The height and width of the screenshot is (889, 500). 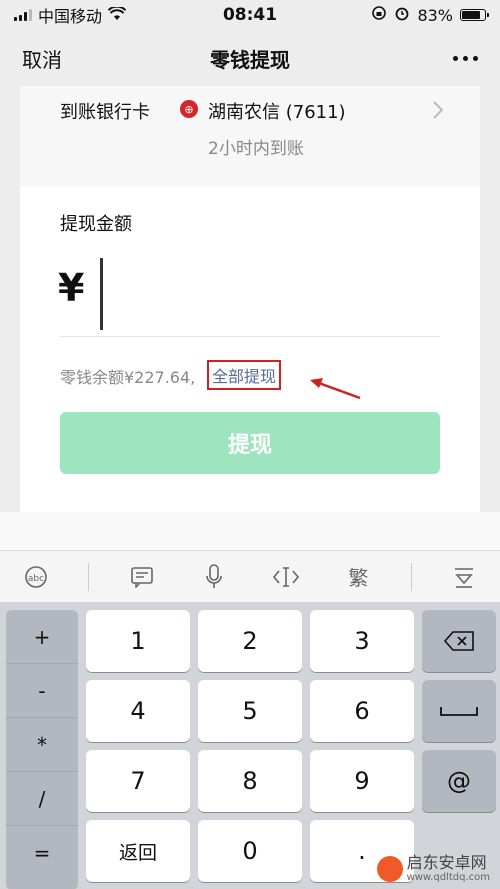 What do you see at coordinates (446, 863) in the screenshot?
I see `watermark-name: 启东安卓网` at bounding box center [446, 863].